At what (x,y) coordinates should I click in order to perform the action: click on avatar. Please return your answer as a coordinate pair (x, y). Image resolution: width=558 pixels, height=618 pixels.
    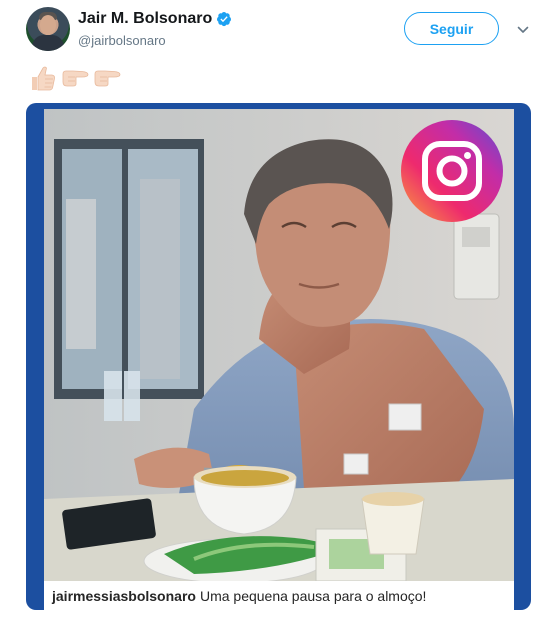
    Looking at the image, I should click on (48, 29).